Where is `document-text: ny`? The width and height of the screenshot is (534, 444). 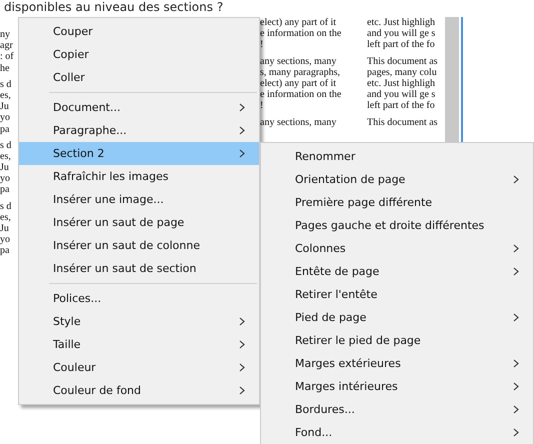 document-text: ny is located at coordinates (5, 34).